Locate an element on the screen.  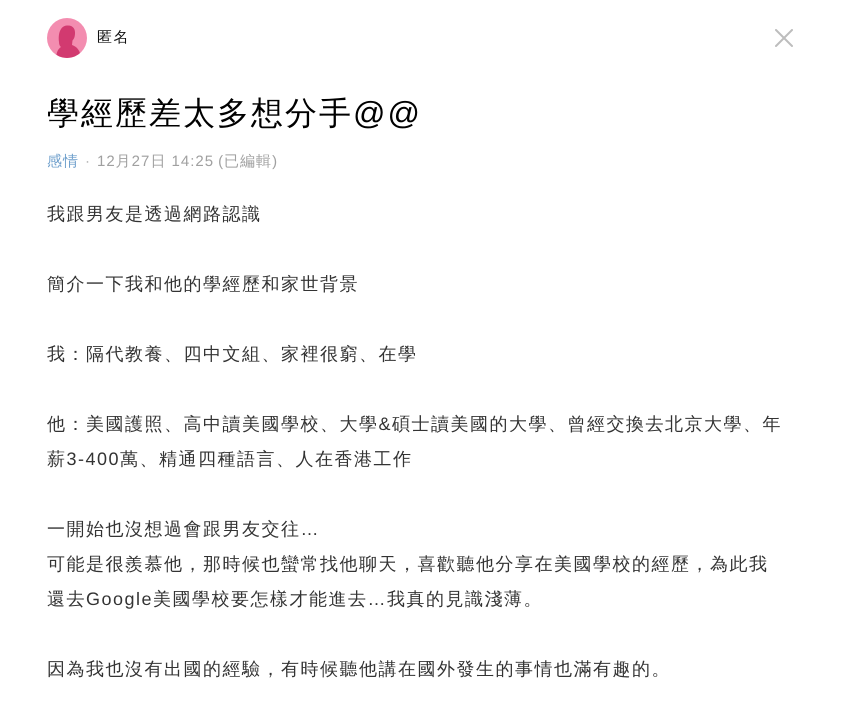
post-title: 學經歷差太多想分手@@ is located at coordinates (235, 113).